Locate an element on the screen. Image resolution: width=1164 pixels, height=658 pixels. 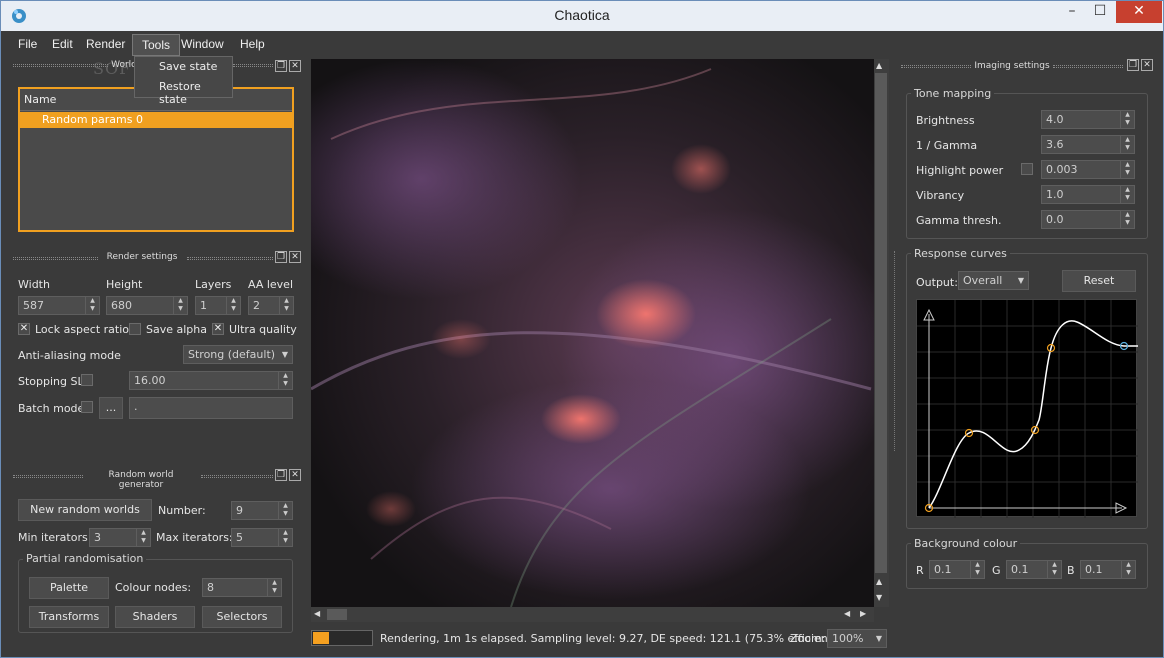
splitter-handle is located at coordinates (895, 351).